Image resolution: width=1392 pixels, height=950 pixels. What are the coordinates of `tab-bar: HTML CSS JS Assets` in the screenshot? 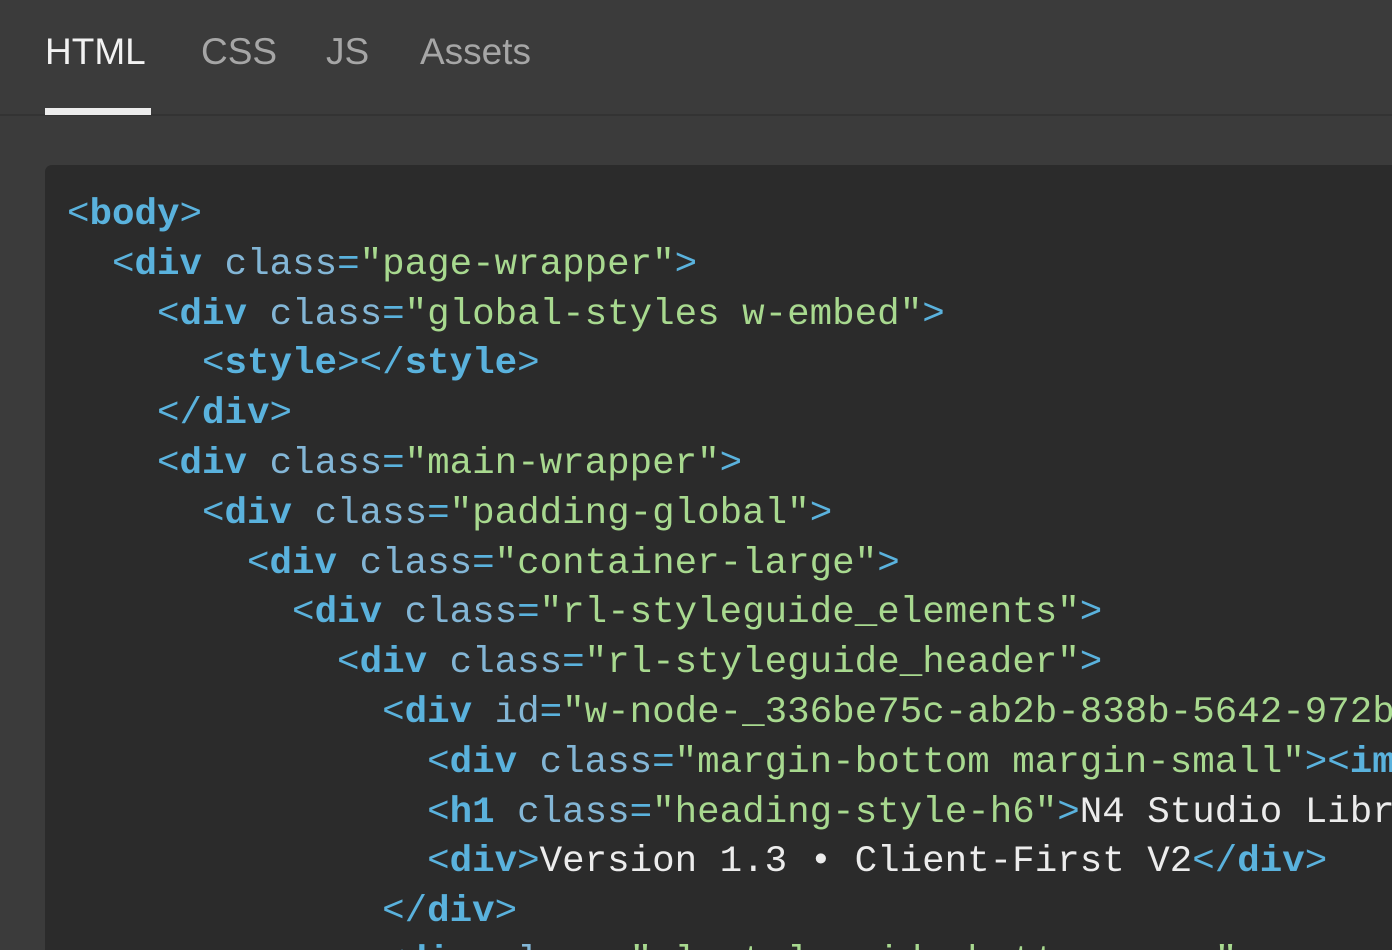 It's located at (696, 58).